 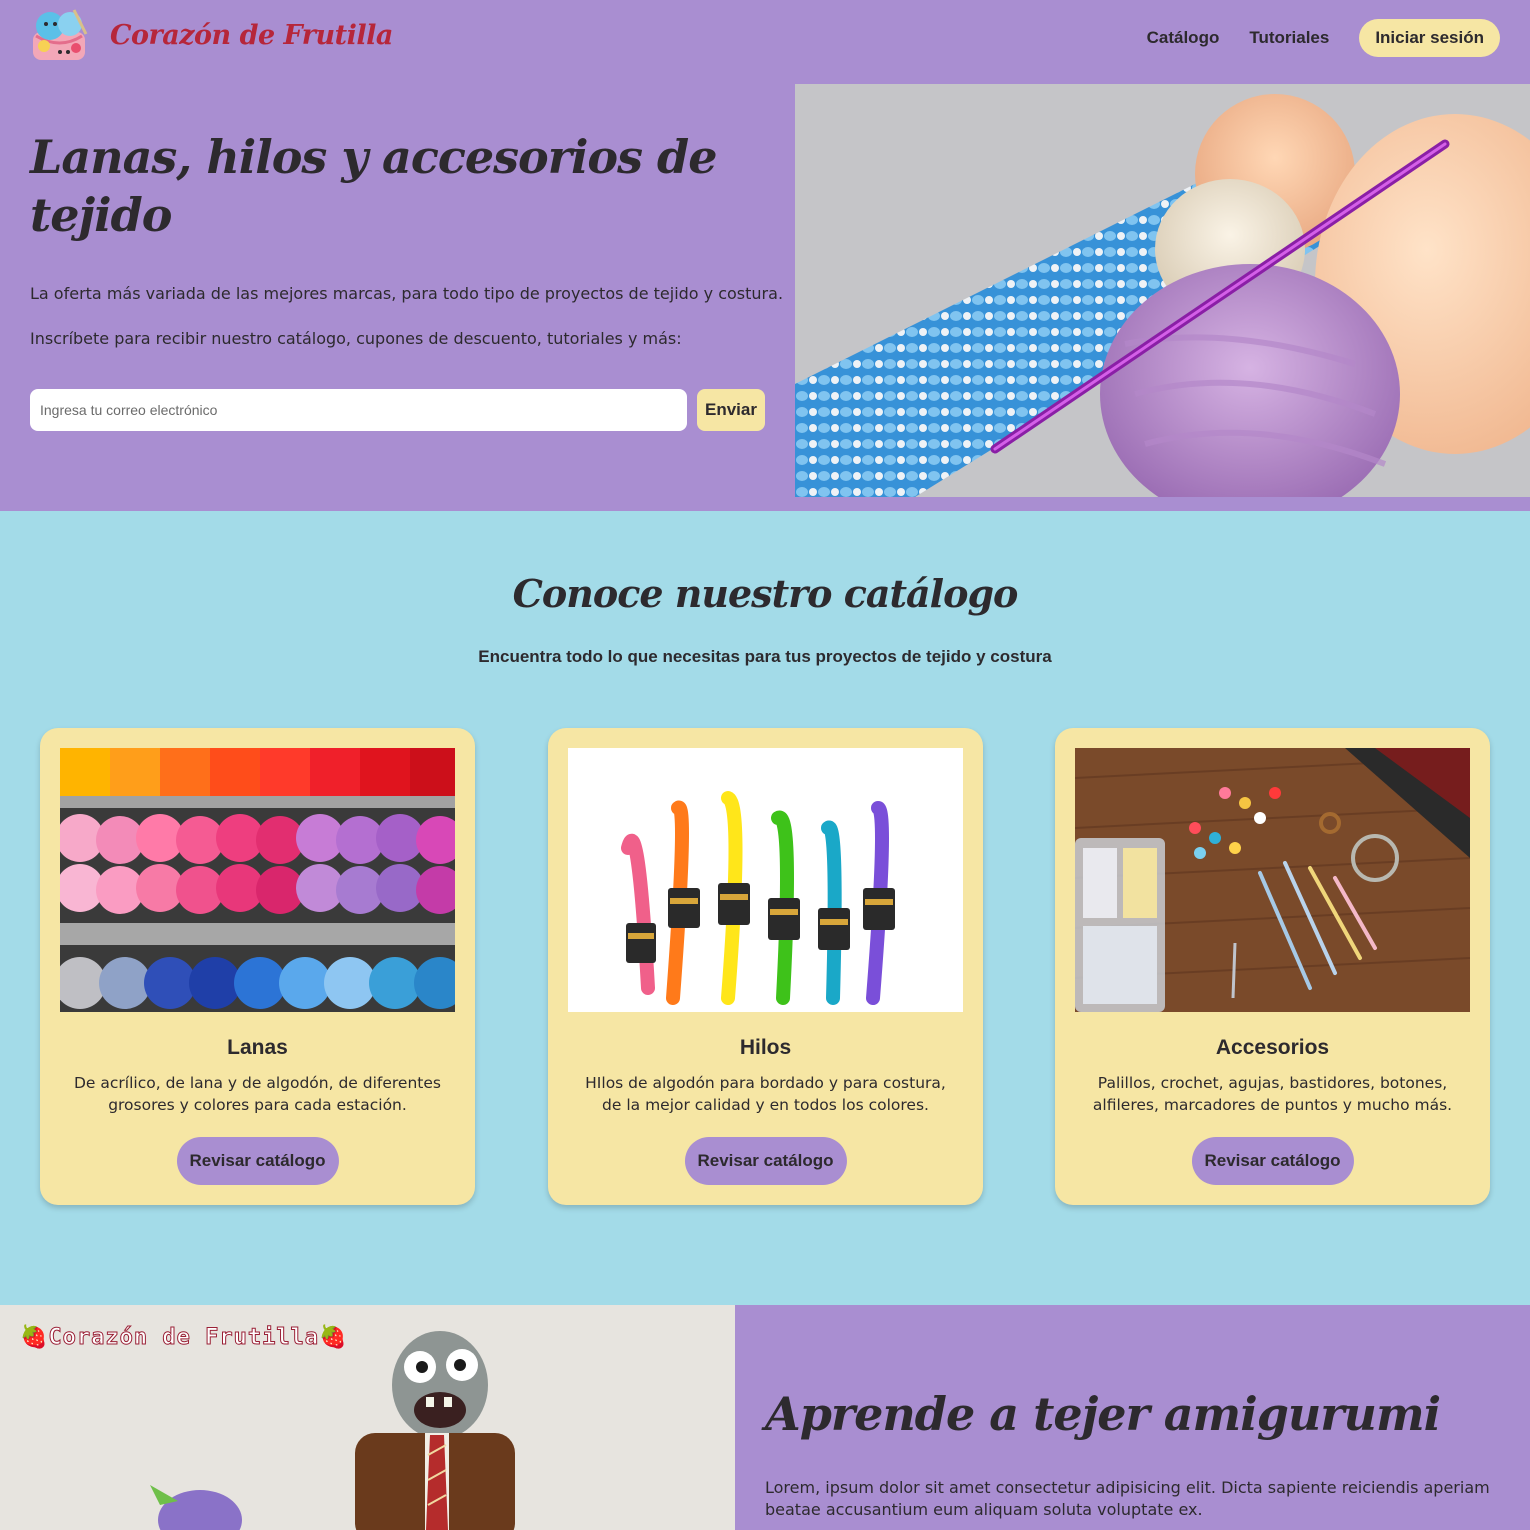 What do you see at coordinates (1162, 290) in the screenshot?
I see `yarn-hero-image` at bounding box center [1162, 290].